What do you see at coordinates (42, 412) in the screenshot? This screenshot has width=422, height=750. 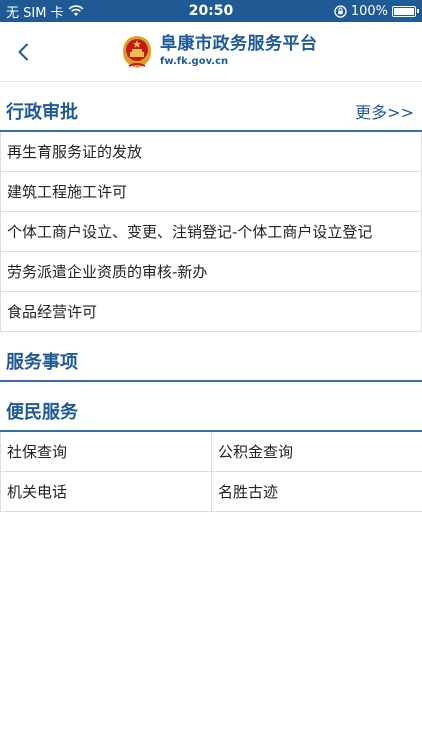 I see `section-title-convenience: 便民服务` at bounding box center [42, 412].